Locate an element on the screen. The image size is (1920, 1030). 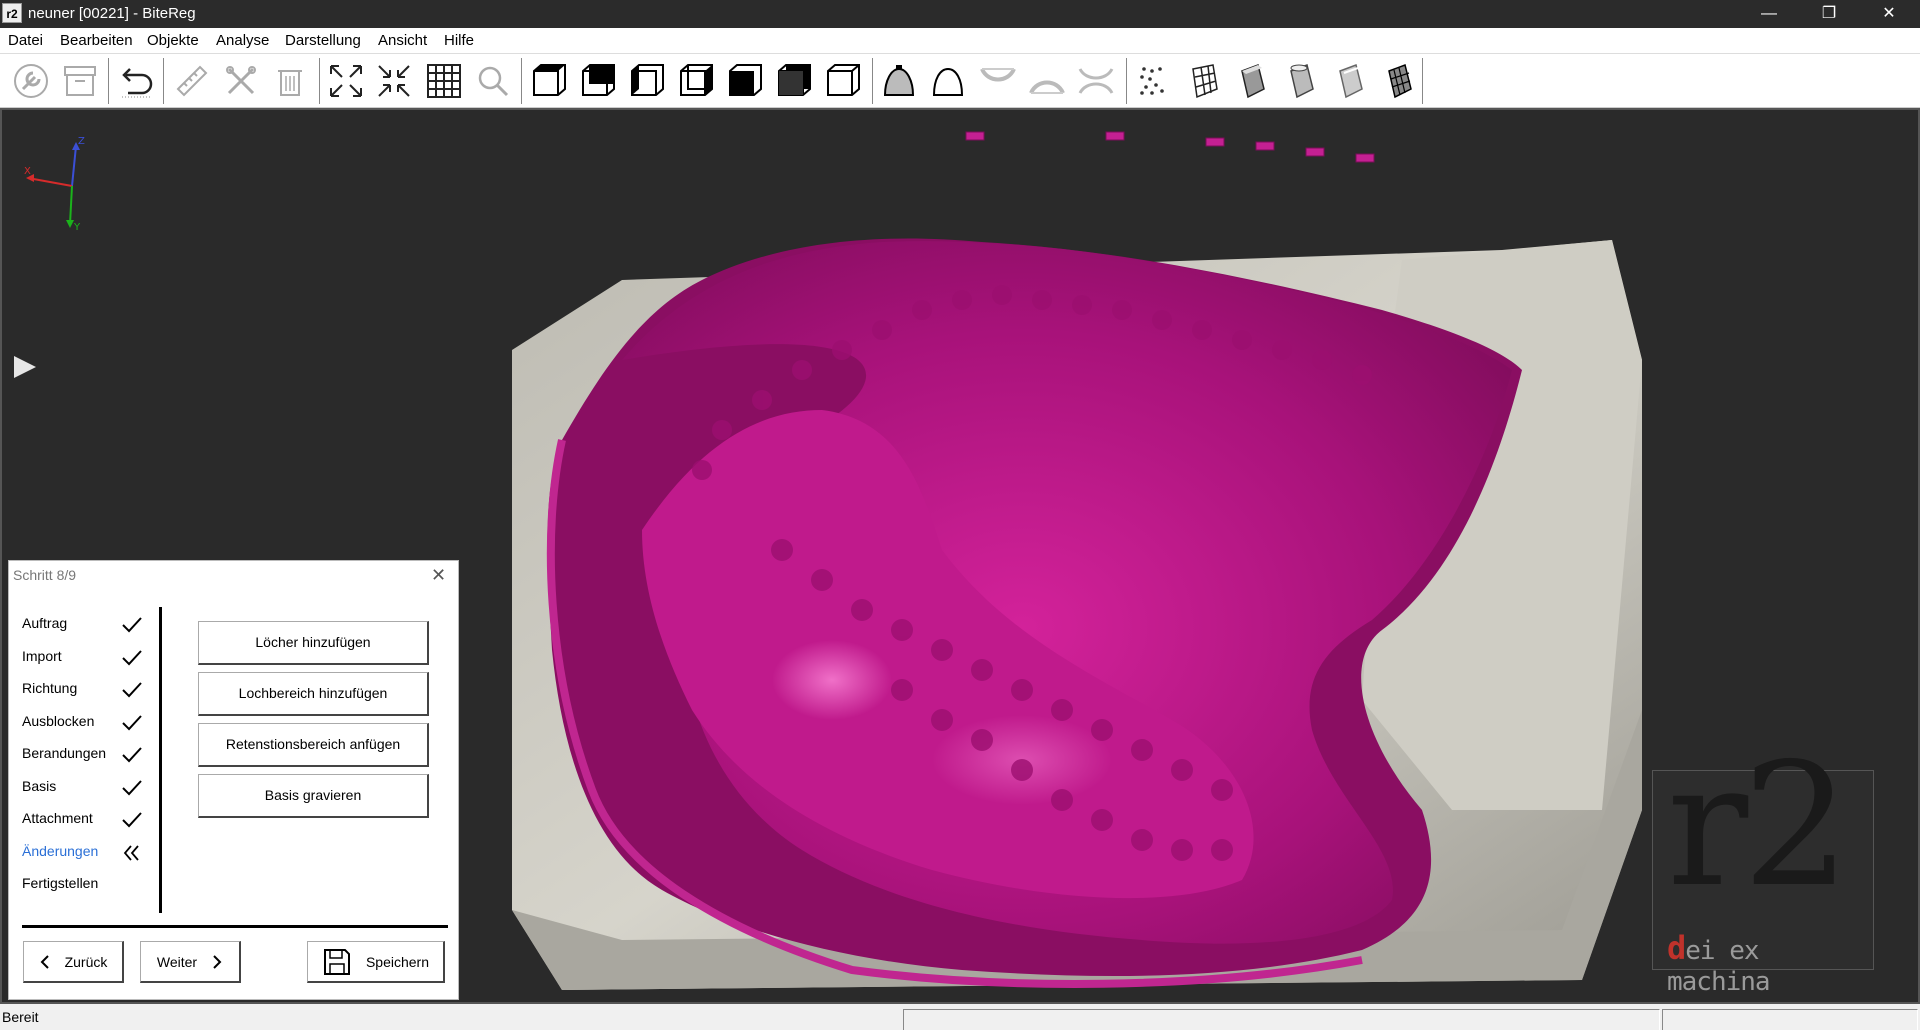
logo-accent: d is located at coordinates (1676, 948).